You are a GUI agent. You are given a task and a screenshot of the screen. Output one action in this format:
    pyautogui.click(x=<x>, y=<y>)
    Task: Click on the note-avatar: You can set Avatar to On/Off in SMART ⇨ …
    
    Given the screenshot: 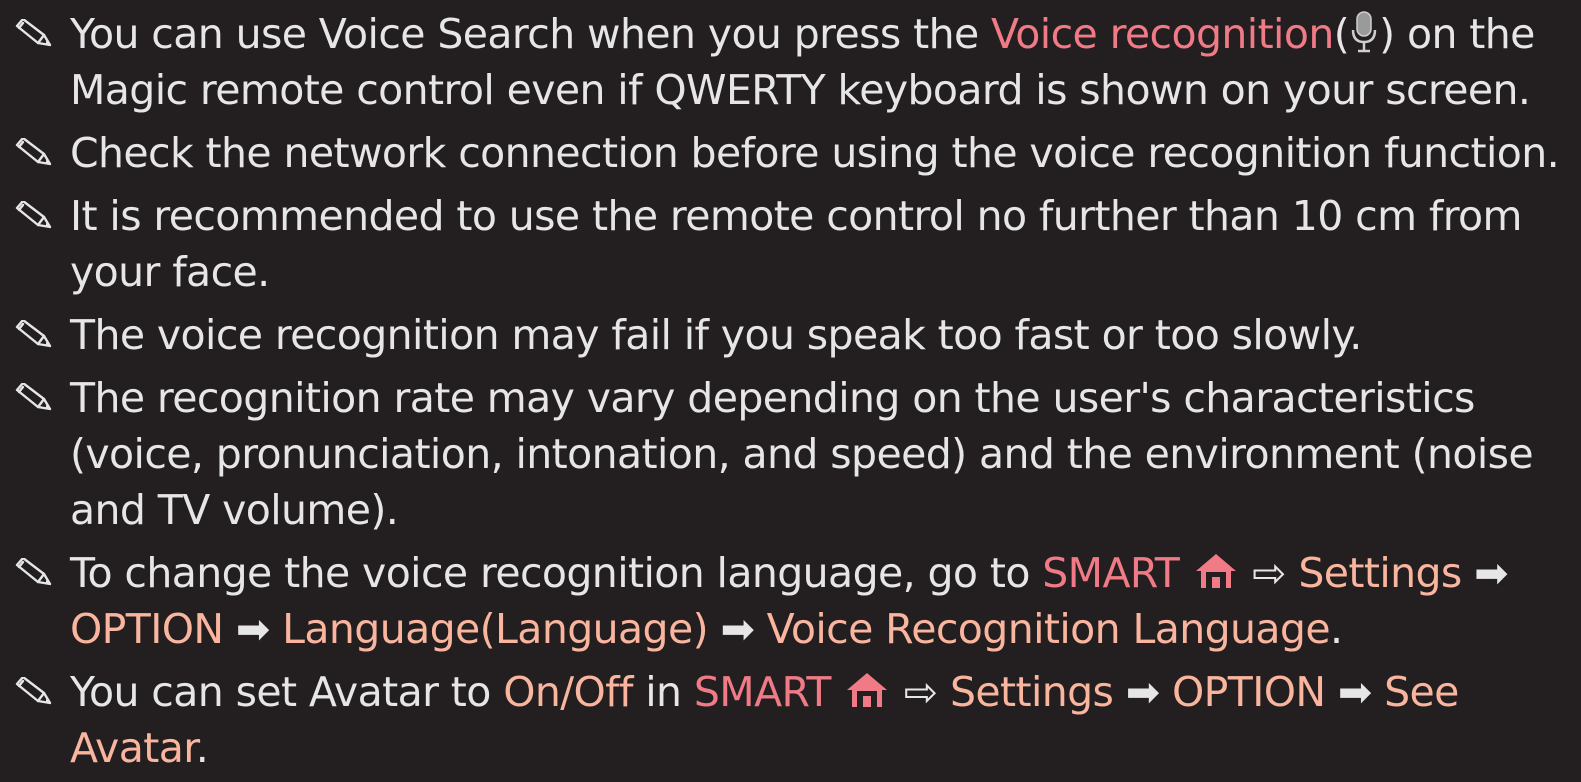 What is the action you would take?
    pyautogui.click(x=790, y=720)
    